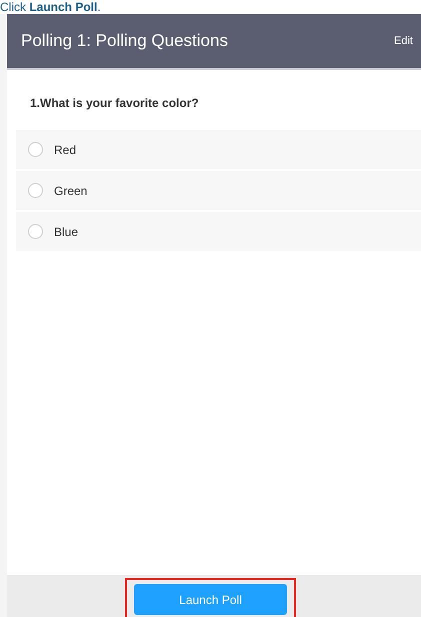 The width and height of the screenshot is (421, 617). What do you see at coordinates (114, 103) in the screenshot?
I see `question-text: 1.What is your favorite color?` at bounding box center [114, 103].